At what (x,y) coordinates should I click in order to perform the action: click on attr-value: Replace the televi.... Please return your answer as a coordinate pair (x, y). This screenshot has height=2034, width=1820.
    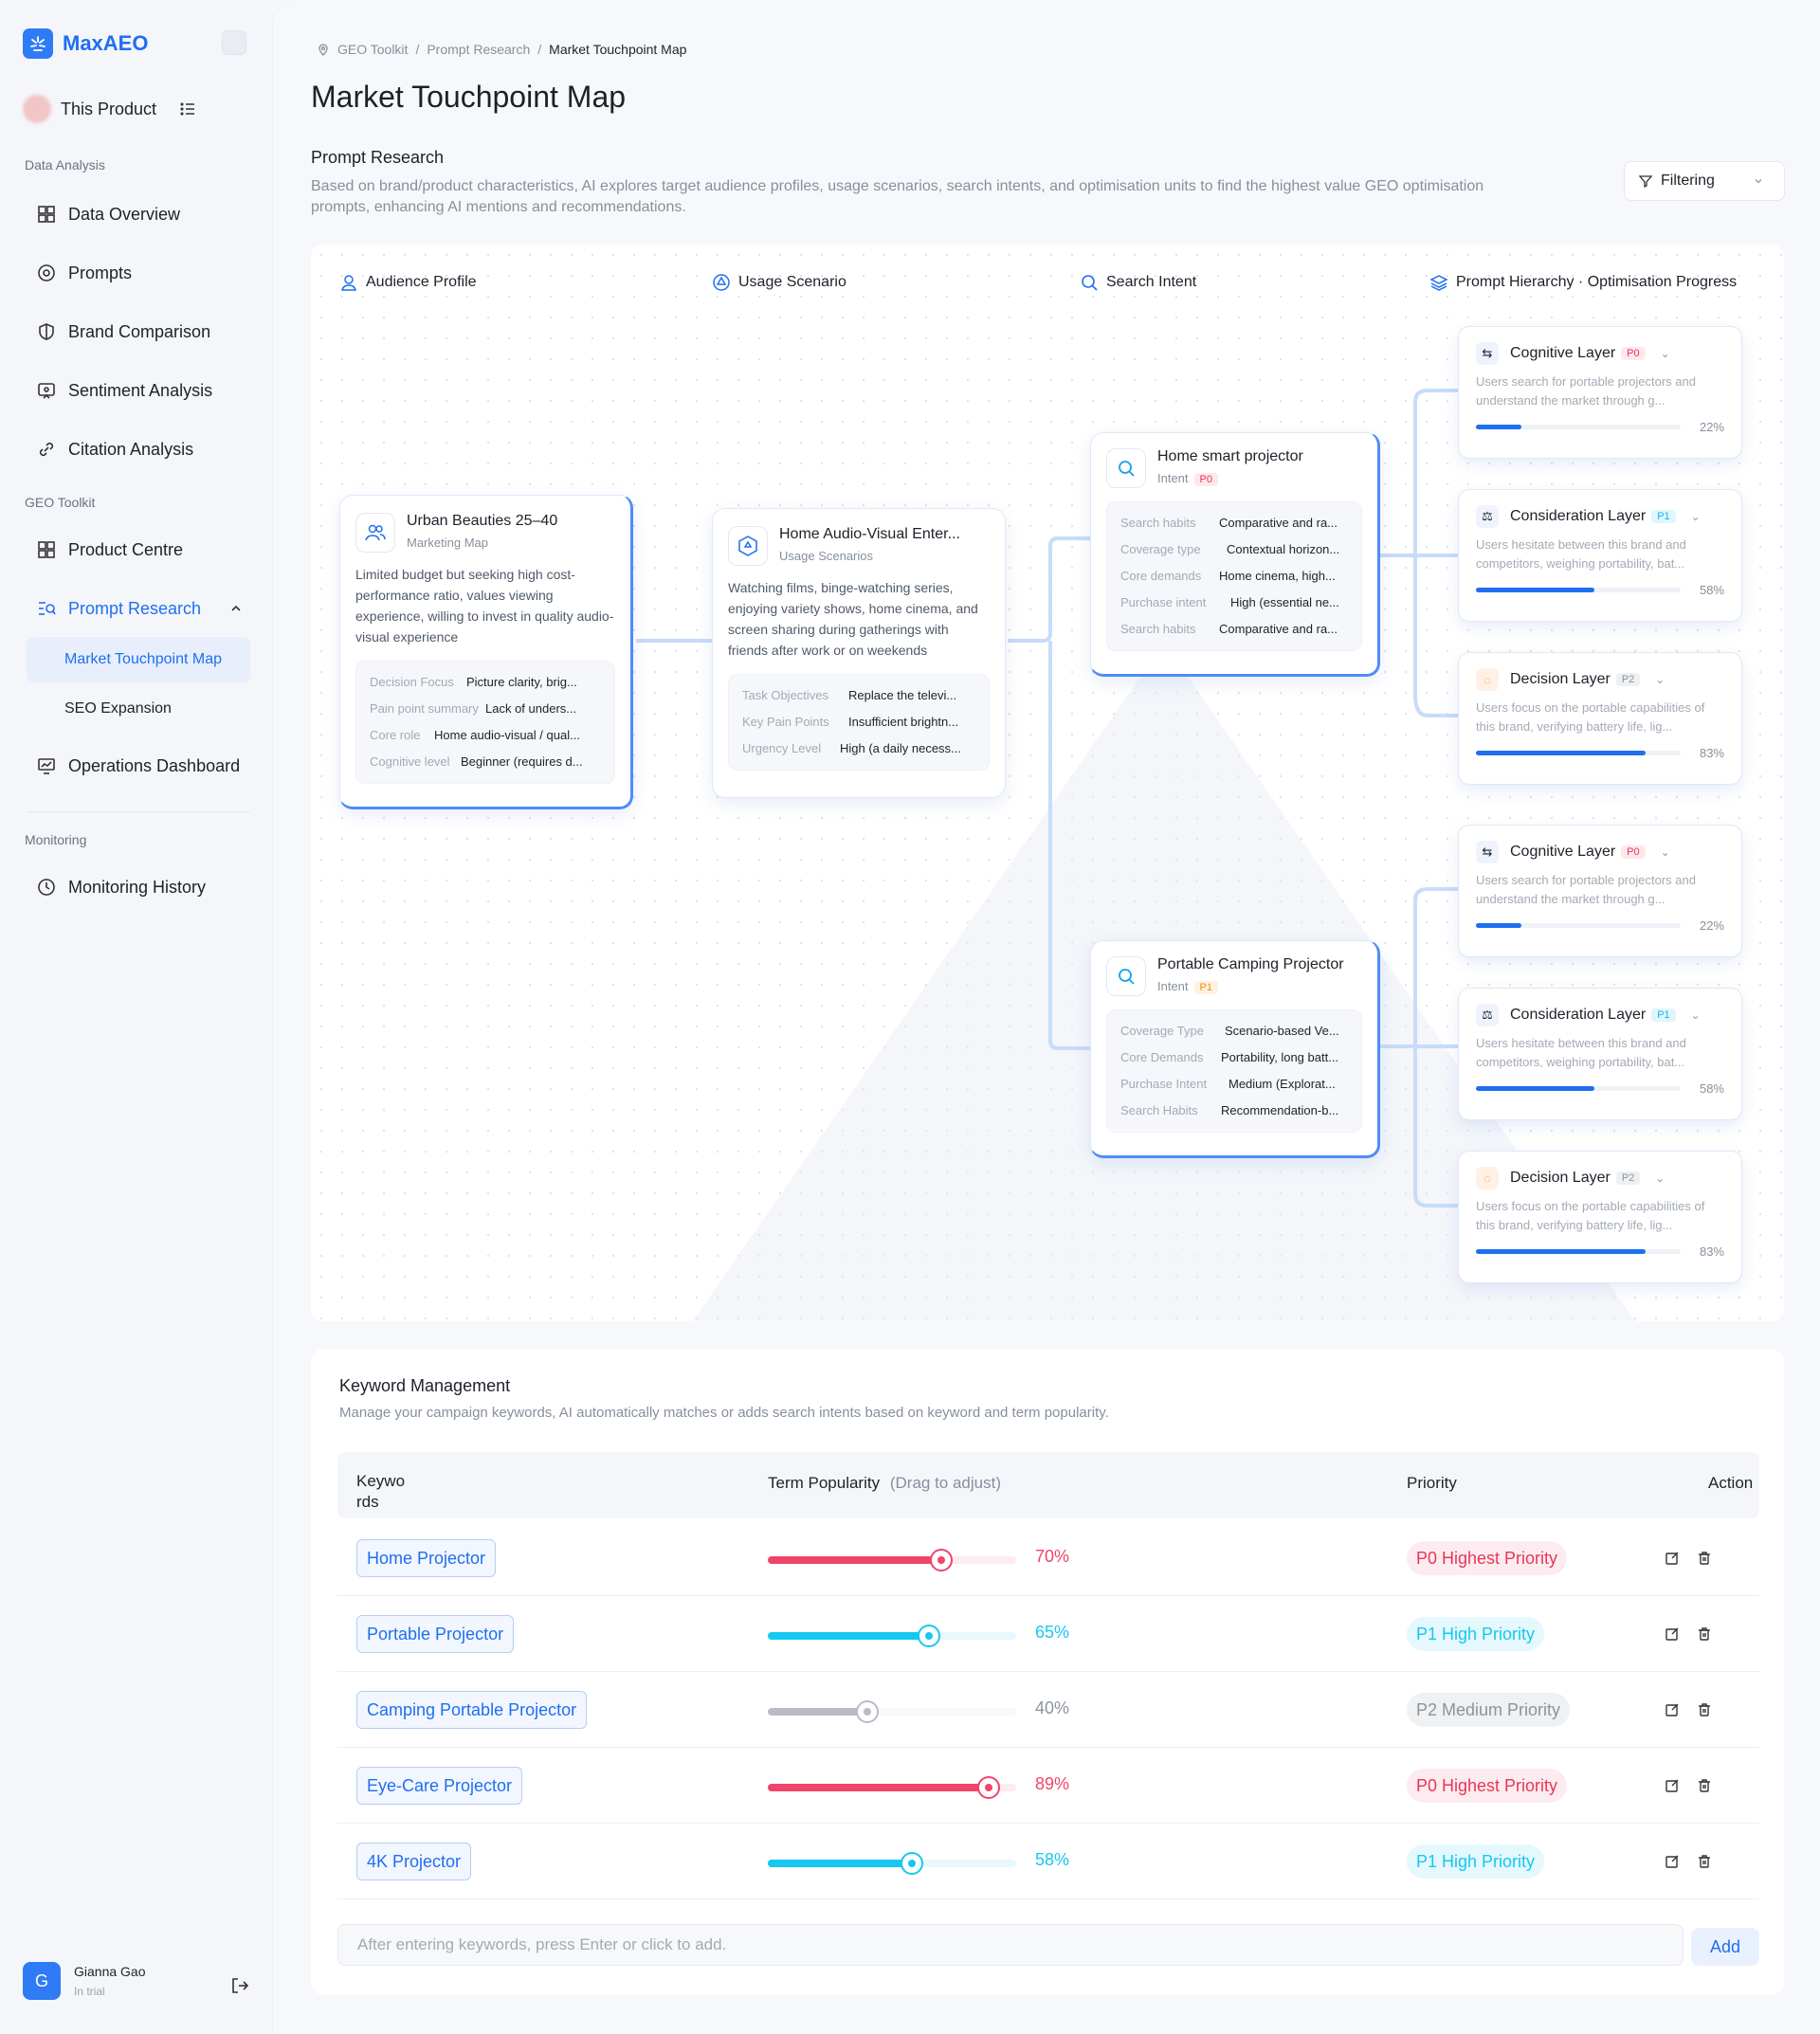
    Looking at the image, I should click on (902, 695).